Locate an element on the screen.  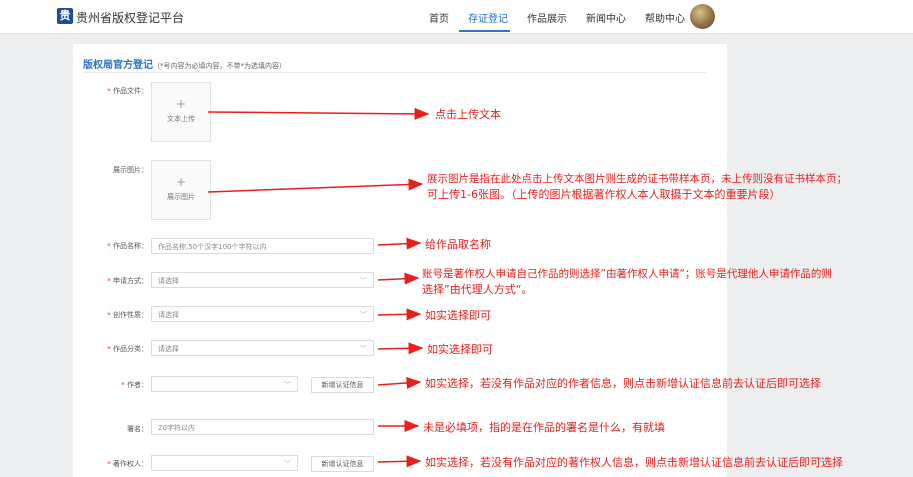
annotation-apply-method-line1: 账号是著作权人申请自己作品的则选择”由著作权人申请“；账号是代理他人申请作品的则 is located at coordinates (627, 274).